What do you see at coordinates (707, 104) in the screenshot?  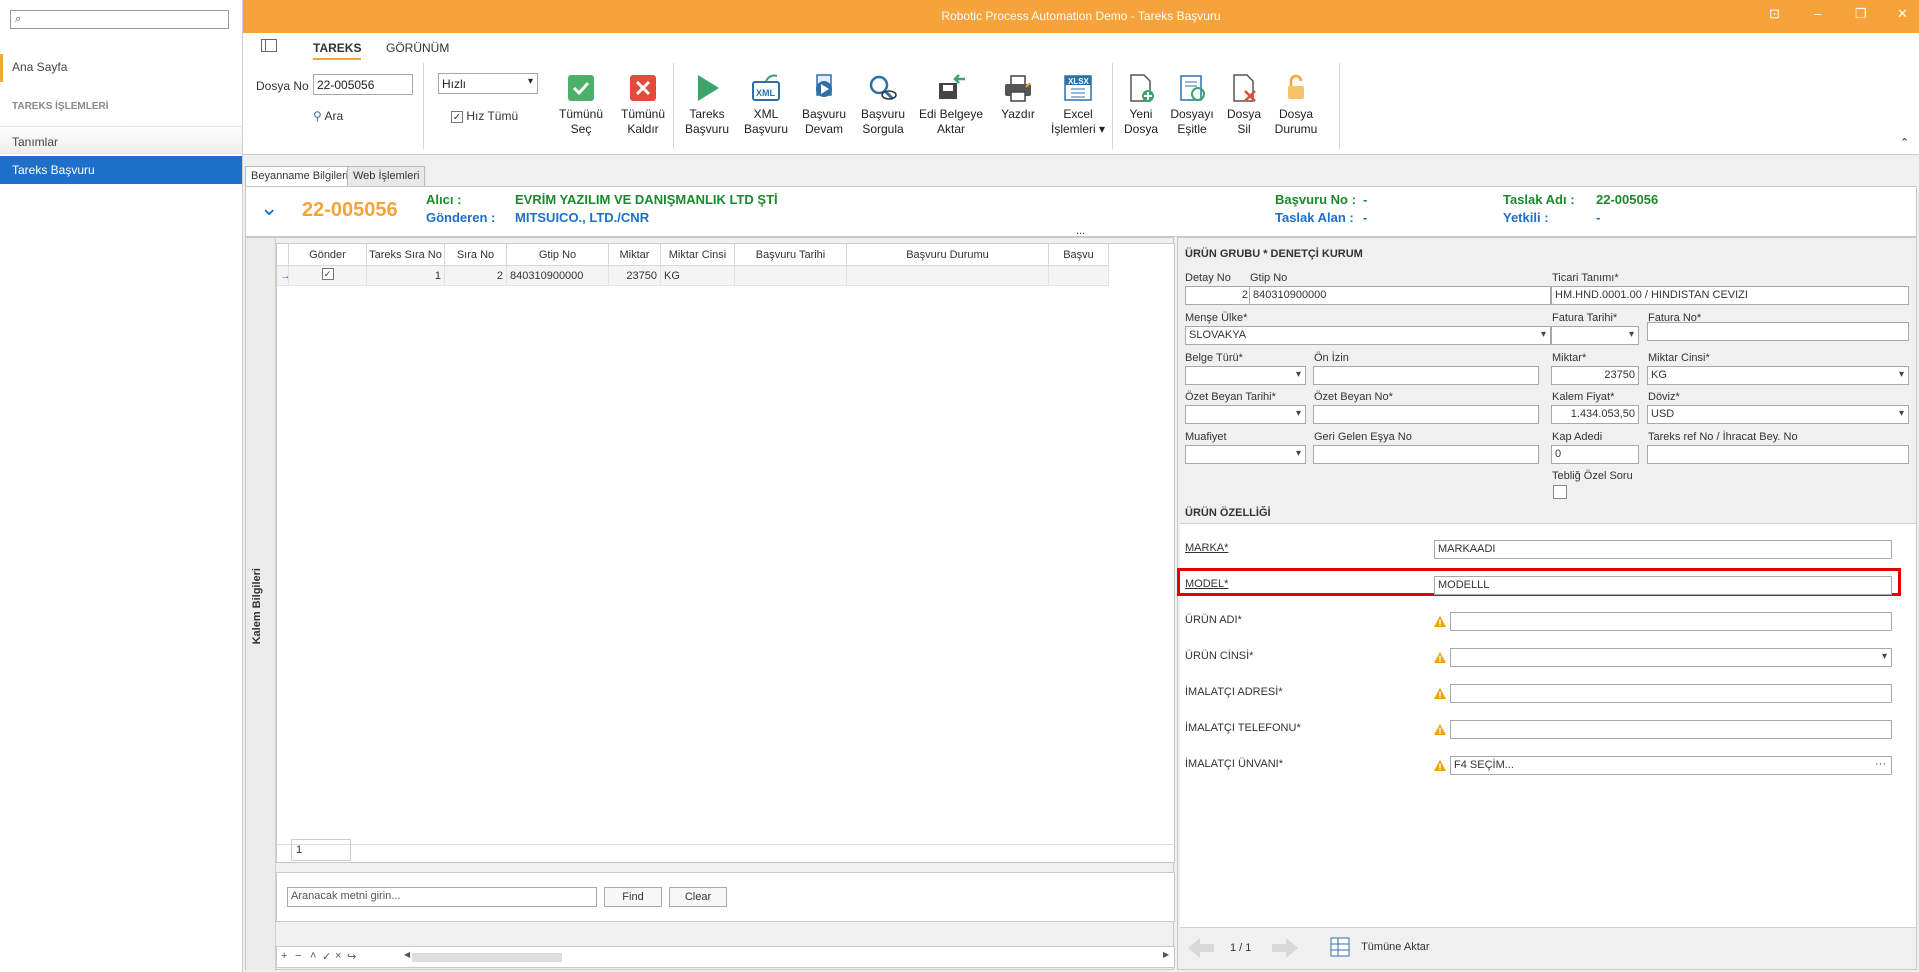 I see `tareks-basvuru-button: Tareks Başvuru` at bounding box center [707, 104].